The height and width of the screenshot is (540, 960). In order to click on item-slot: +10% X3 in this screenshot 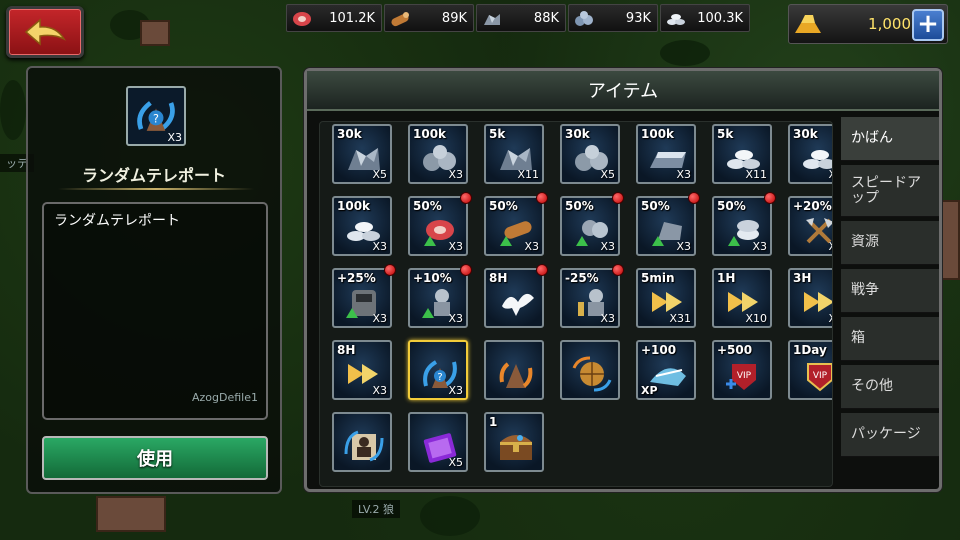, I will do `click(438, 298)`.